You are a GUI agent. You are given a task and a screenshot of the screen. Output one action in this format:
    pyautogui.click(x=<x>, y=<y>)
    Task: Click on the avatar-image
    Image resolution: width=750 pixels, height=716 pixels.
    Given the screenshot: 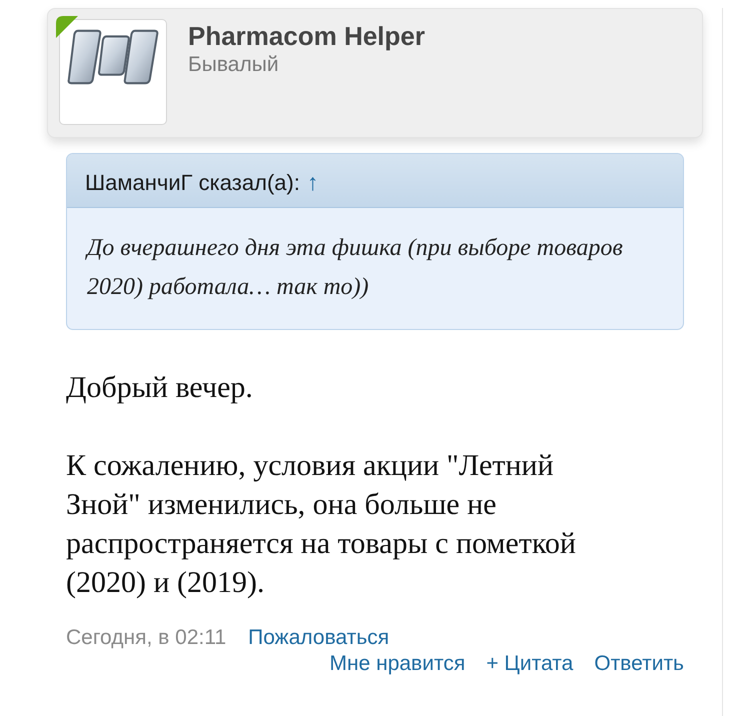 What is the action you would take?
    pyautogui.click(x=113, y=72)
    